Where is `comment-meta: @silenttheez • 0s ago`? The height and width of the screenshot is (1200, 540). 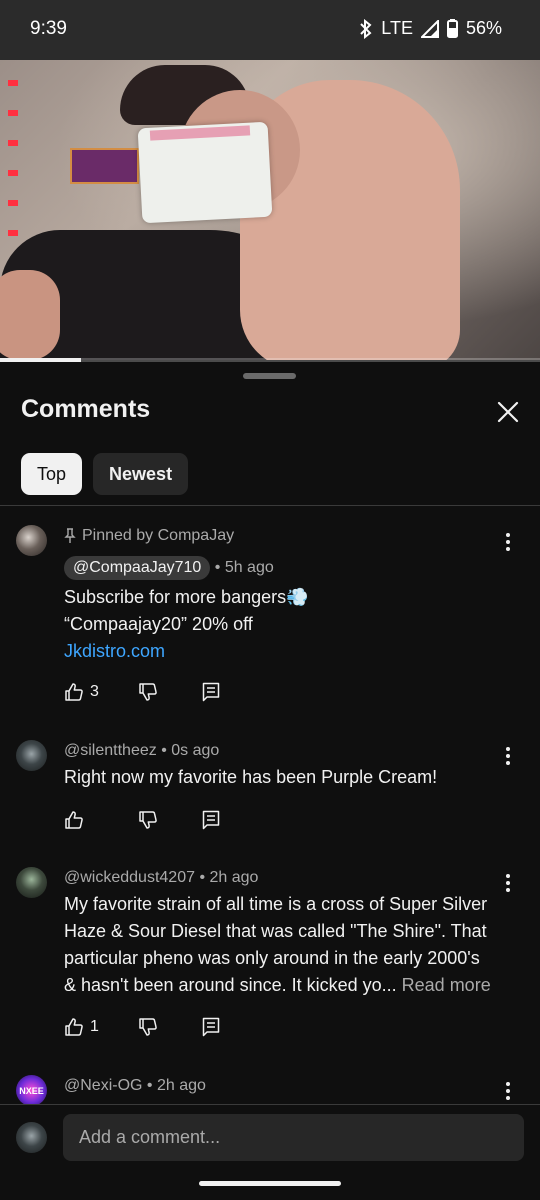
comment-meta: @silenttheez • 0s ago is located at coordinates (141, 751).